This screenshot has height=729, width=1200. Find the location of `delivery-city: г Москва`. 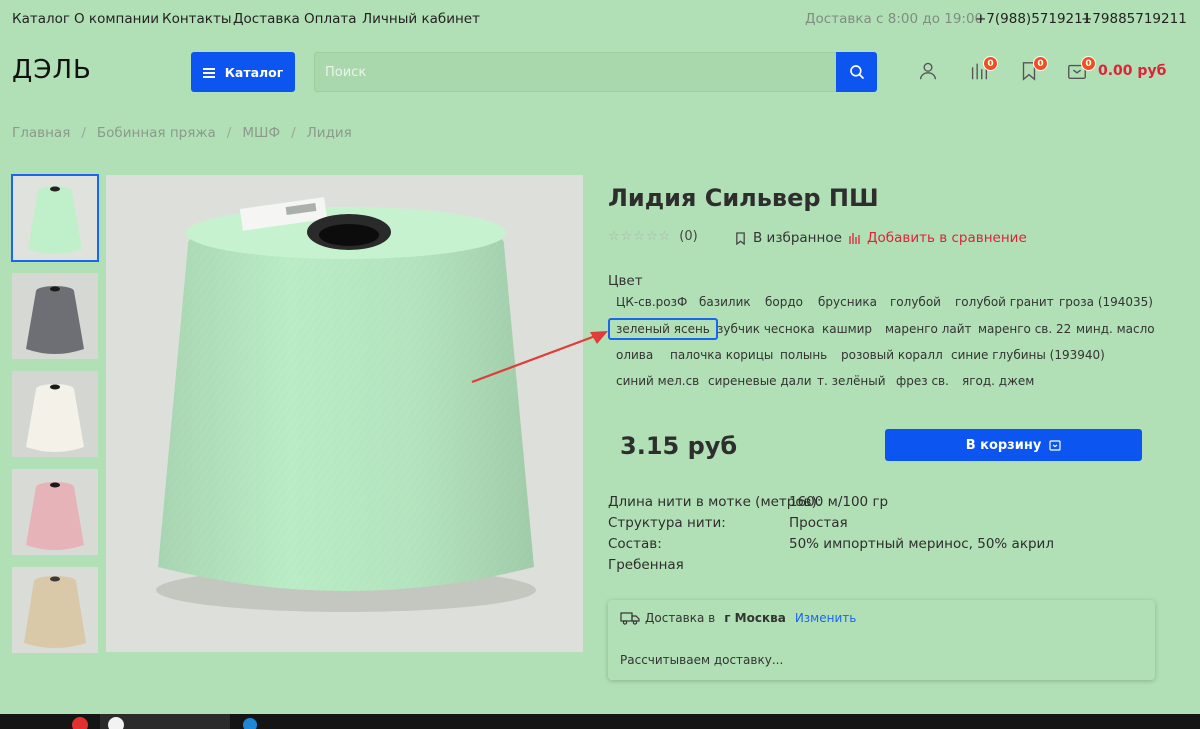

delivery-city: г Москва is located at coordinates (755, 618).